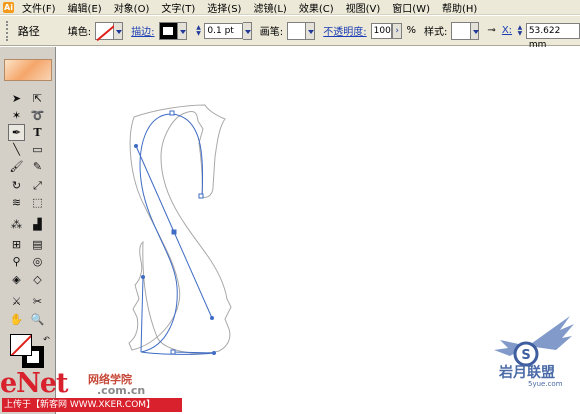 The width and height of the screenshot is (580, 414). What do you see at coordinates (16, 319) in the screenshot?
I see `hand-tool-icon: ✋` at bounding box center [16, 319].